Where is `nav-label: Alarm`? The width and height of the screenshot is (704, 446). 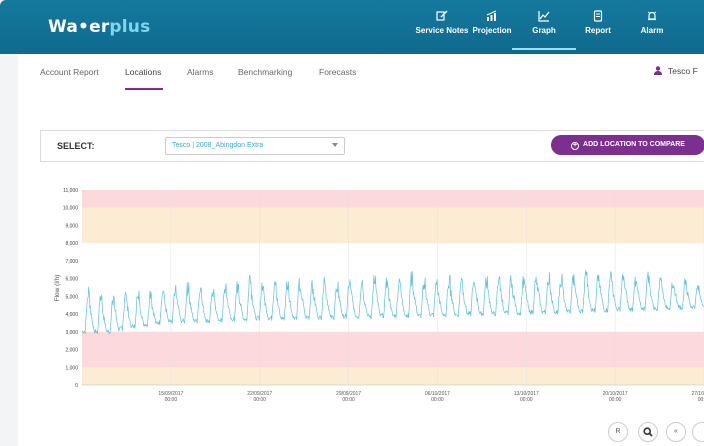
nav-label: Alarm is located at coordinates (652, 30).